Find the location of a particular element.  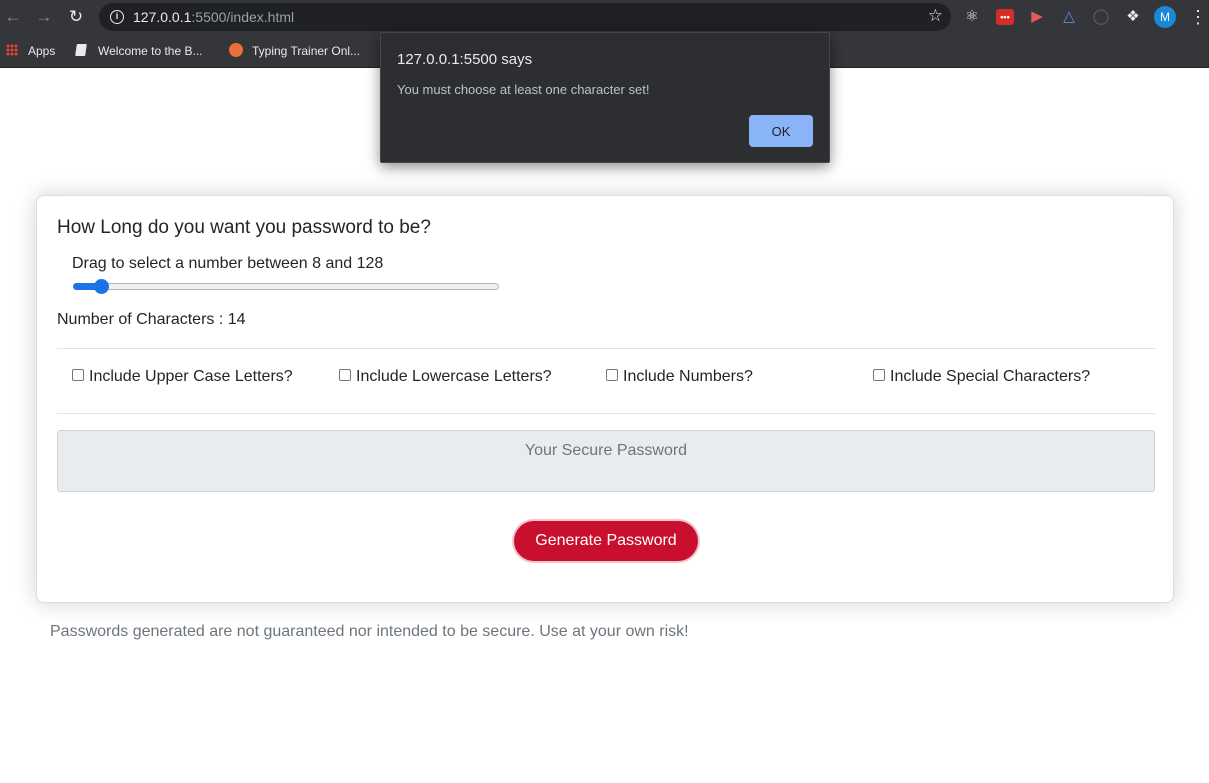

slider-thumb is located at coordinates (101, 286).